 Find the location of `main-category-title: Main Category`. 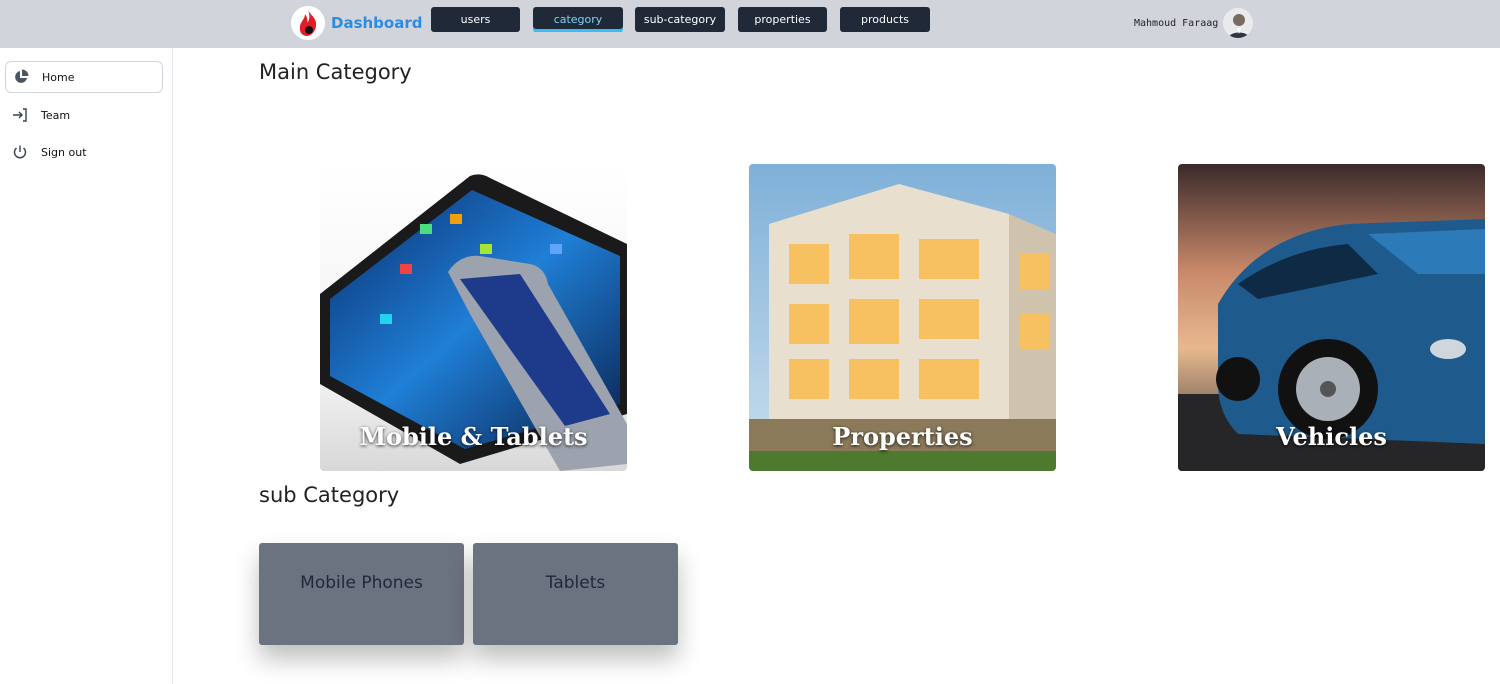

main-category-title: Main Category is located at coordinates (335, 72).